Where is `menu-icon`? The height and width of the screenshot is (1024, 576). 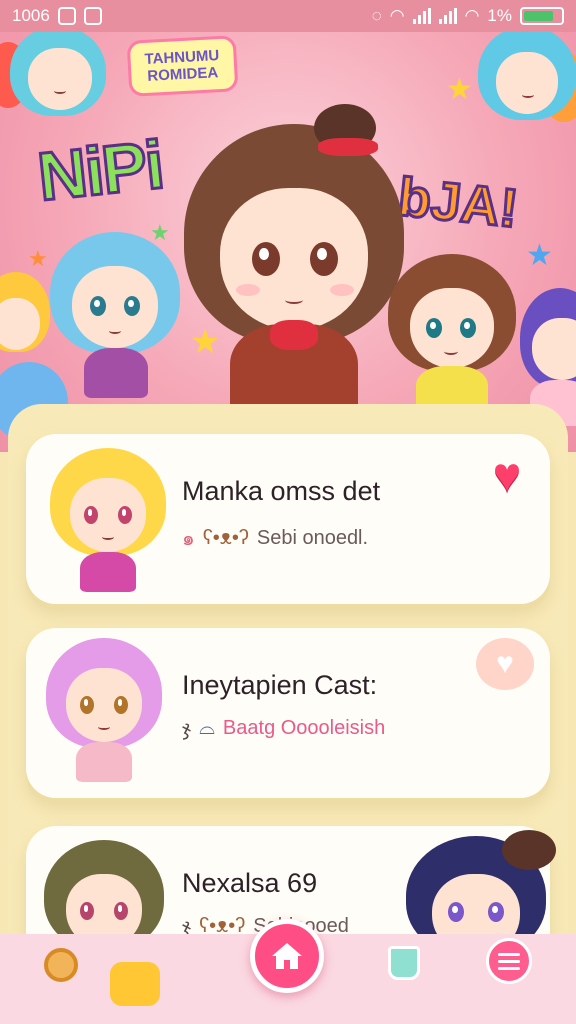 menu-icon is located at coordinates (509, 954).